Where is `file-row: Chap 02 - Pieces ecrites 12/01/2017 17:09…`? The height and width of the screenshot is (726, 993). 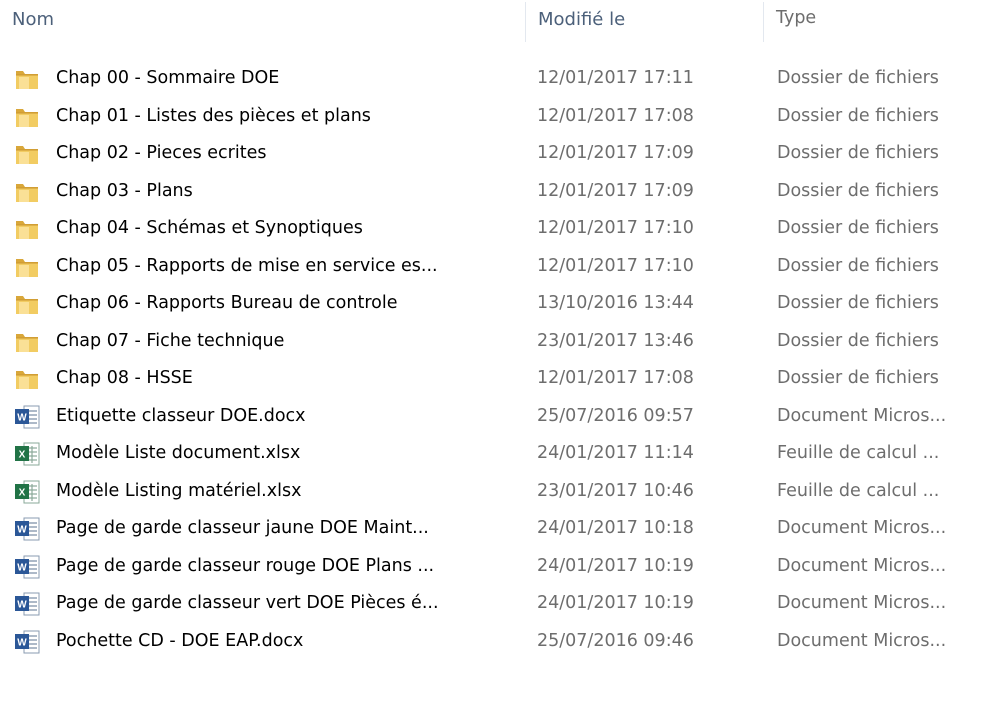 file-row: Chap 02 - Pieces ecrites 12/01/2017 17:09… is located at coordinates (496, 154).